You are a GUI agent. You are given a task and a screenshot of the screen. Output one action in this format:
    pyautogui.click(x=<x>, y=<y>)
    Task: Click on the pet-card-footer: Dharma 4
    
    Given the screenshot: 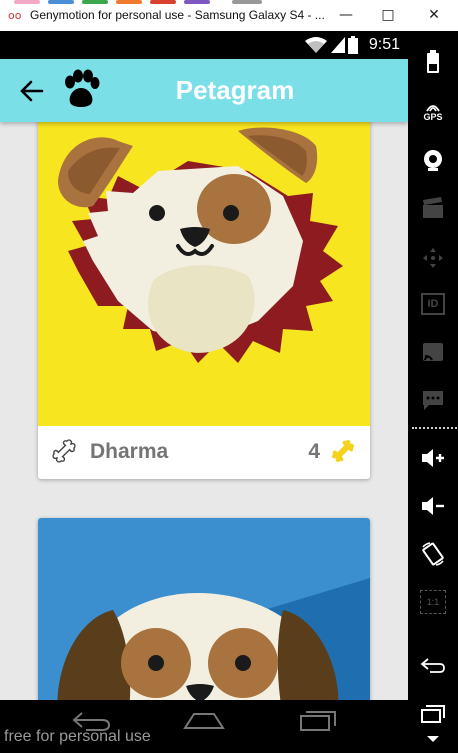 What is the action you would take?
    pyautogui.click(x=204, y=452)
    